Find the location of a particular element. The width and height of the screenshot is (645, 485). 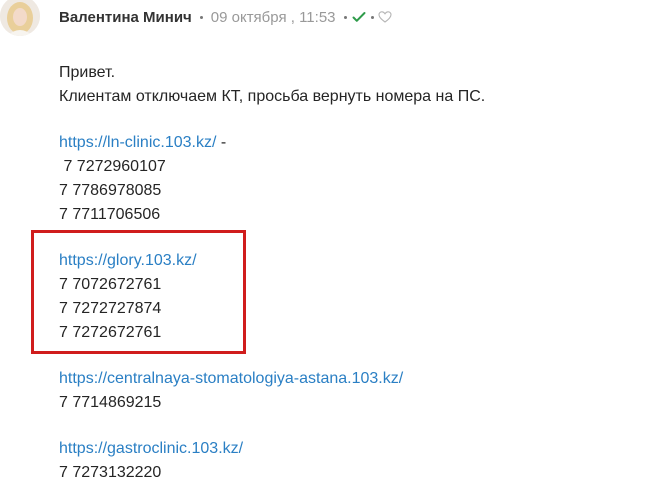

link-line: https://glory.103.kz/ is located at coordinates (349, 261).